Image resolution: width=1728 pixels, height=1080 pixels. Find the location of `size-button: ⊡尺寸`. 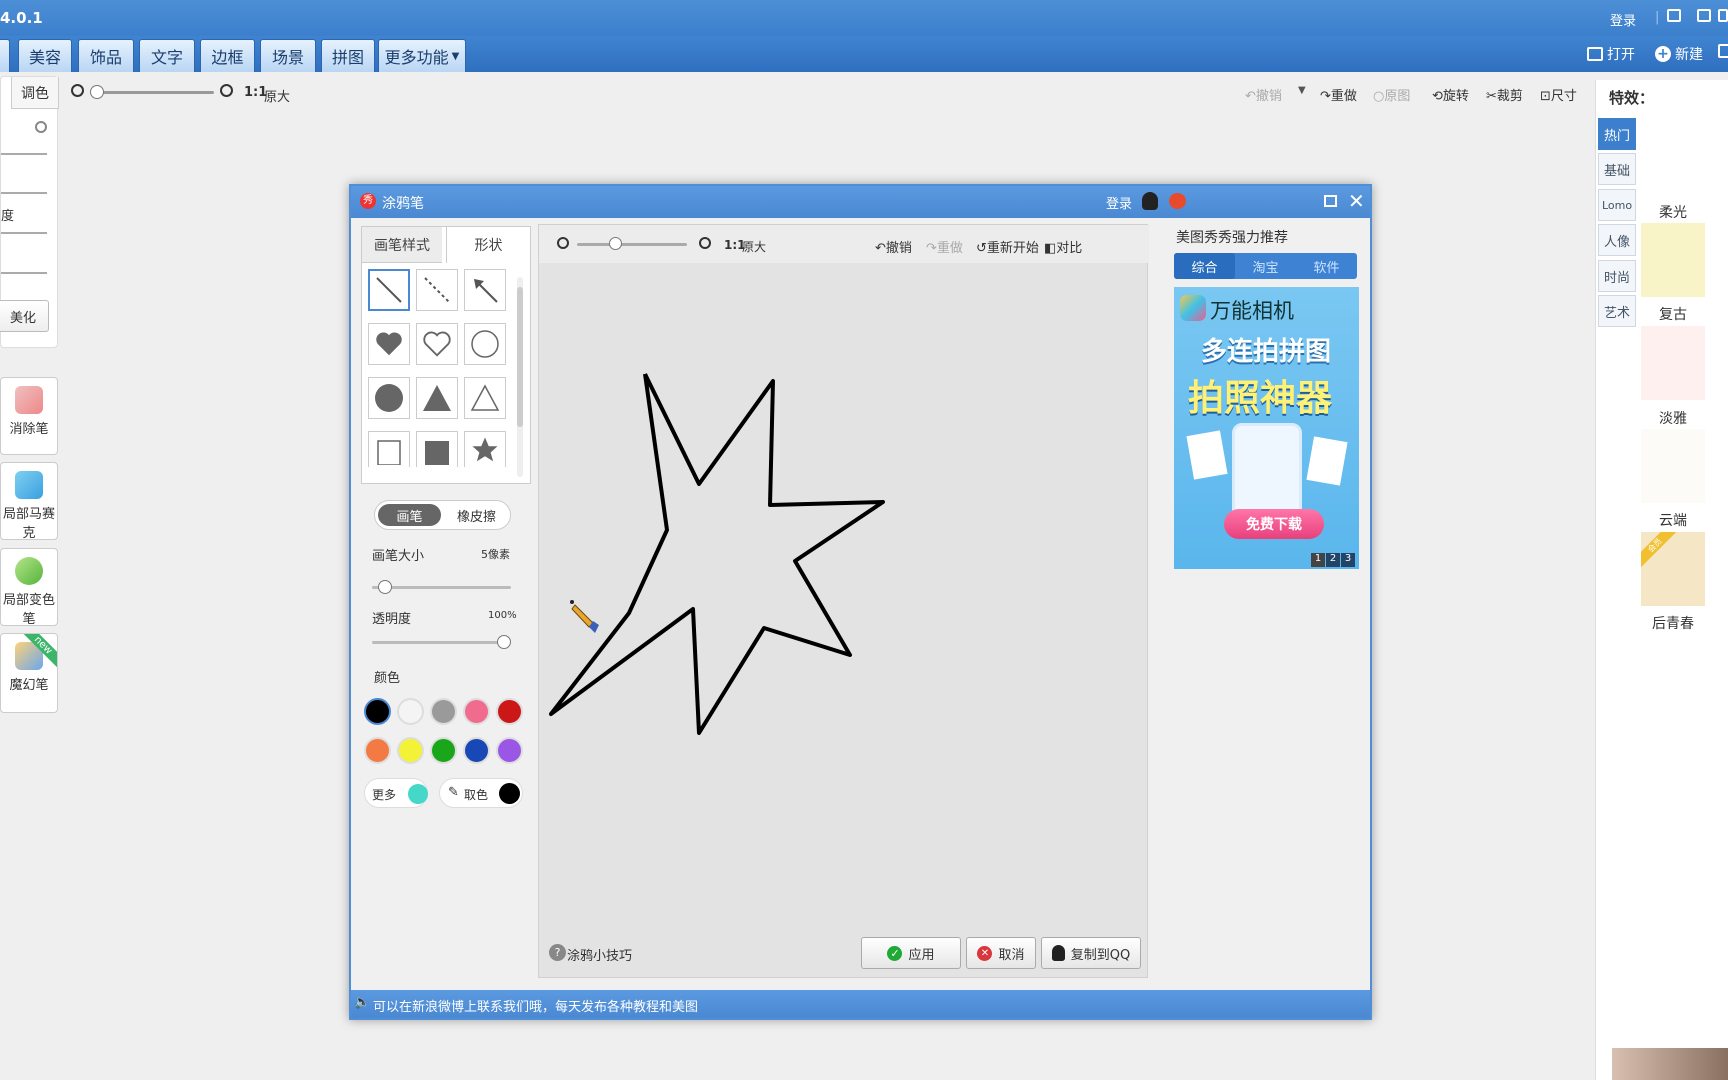

size-button: ⊡尺寸 is located at coordinates (1558, 94).